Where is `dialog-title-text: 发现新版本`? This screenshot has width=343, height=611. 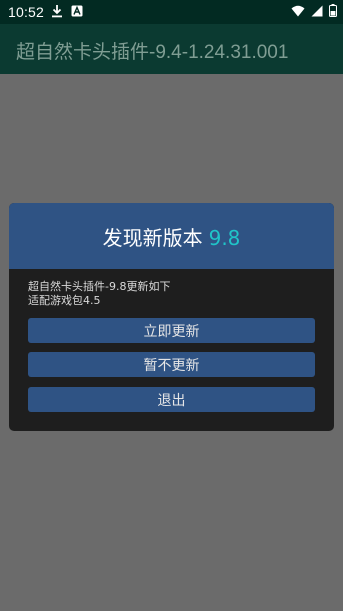 dialog-title-text: 发现新版本 is located at coordinates (152, 237).